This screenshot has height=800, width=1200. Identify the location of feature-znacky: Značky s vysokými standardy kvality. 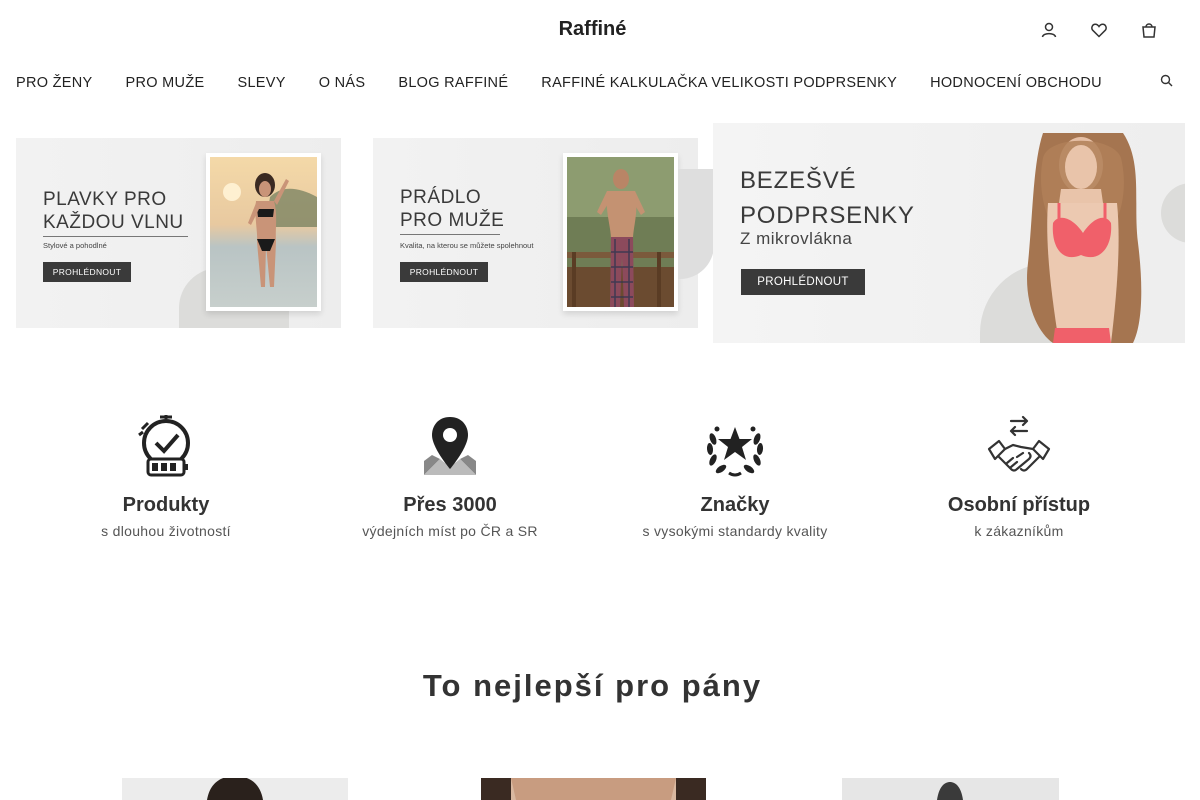
(735, 477).